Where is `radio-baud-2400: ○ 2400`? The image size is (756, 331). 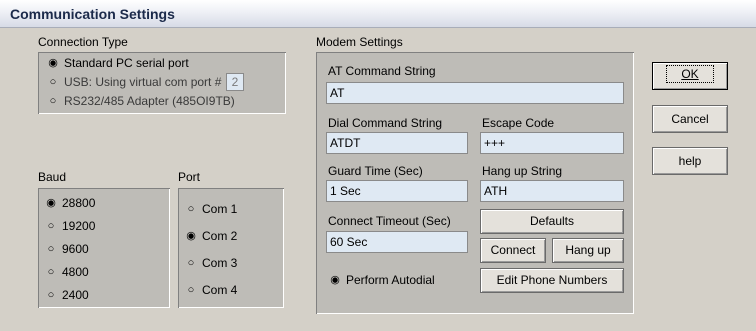 radio-baud-2400: ○ 2400 is located at coordinates (67, 295).